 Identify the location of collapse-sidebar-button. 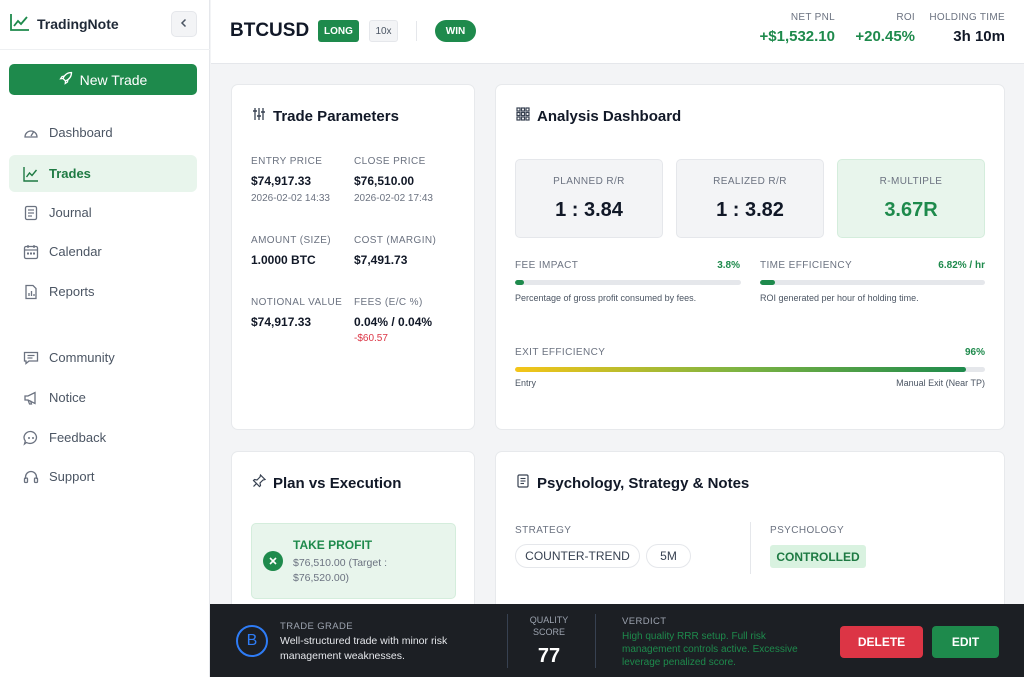
(184, 24).